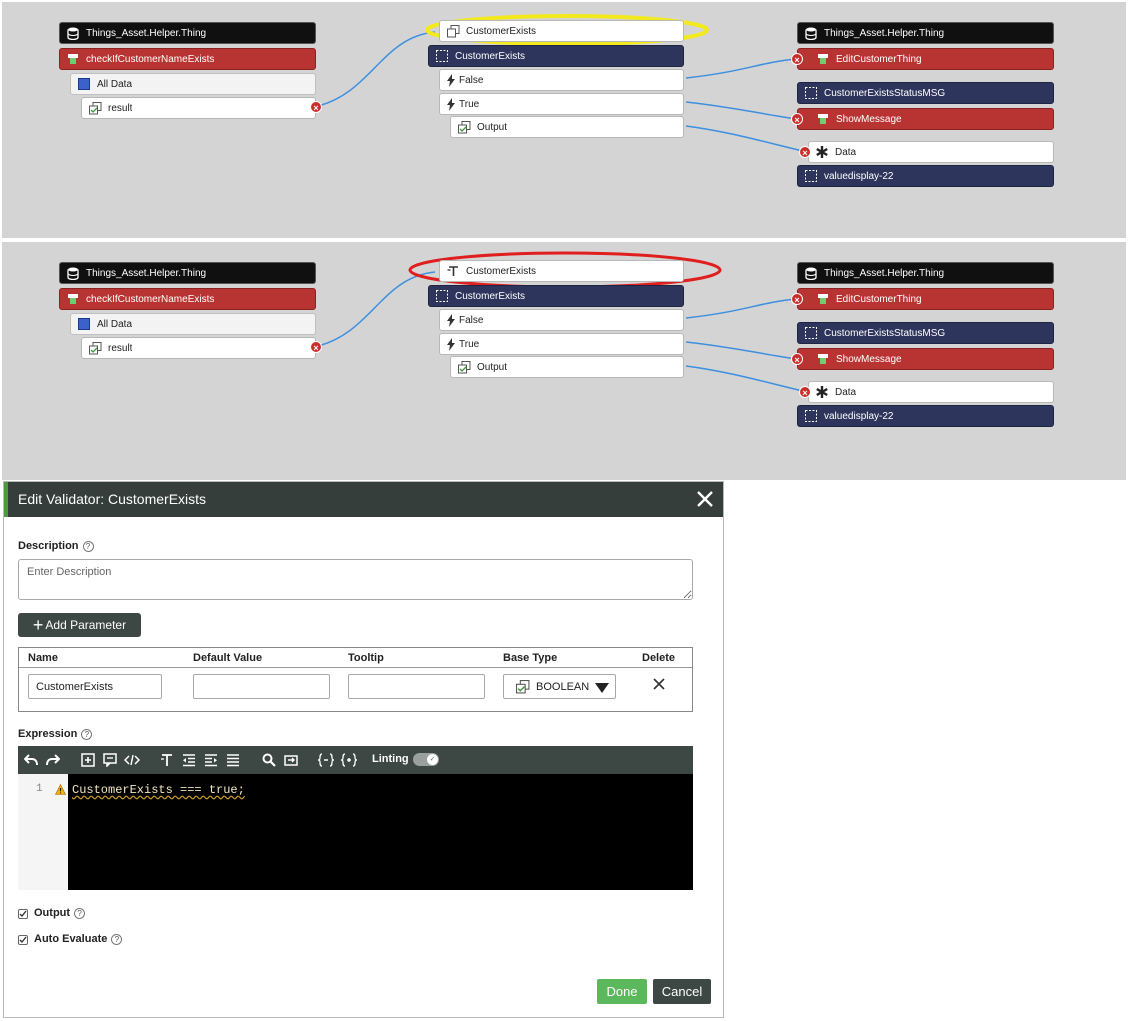 Image resolution: width=1130 pixels, height=1021 pixels. I want to click on collapse-icon, so click(326, 760).